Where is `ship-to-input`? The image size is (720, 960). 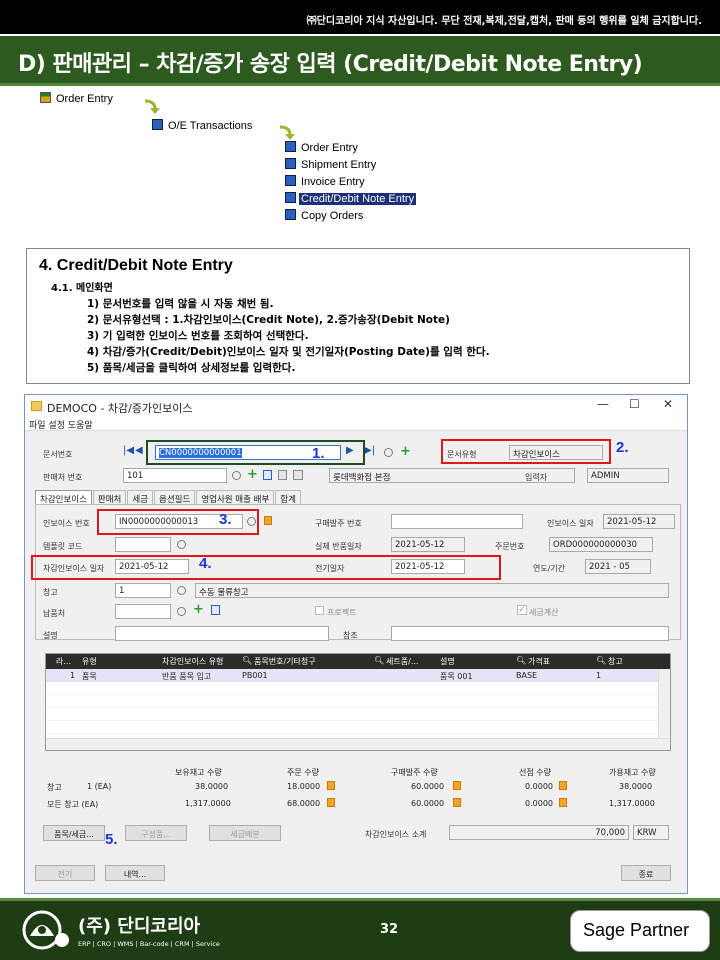 ship-to-input is located at coordinates (143, 611).